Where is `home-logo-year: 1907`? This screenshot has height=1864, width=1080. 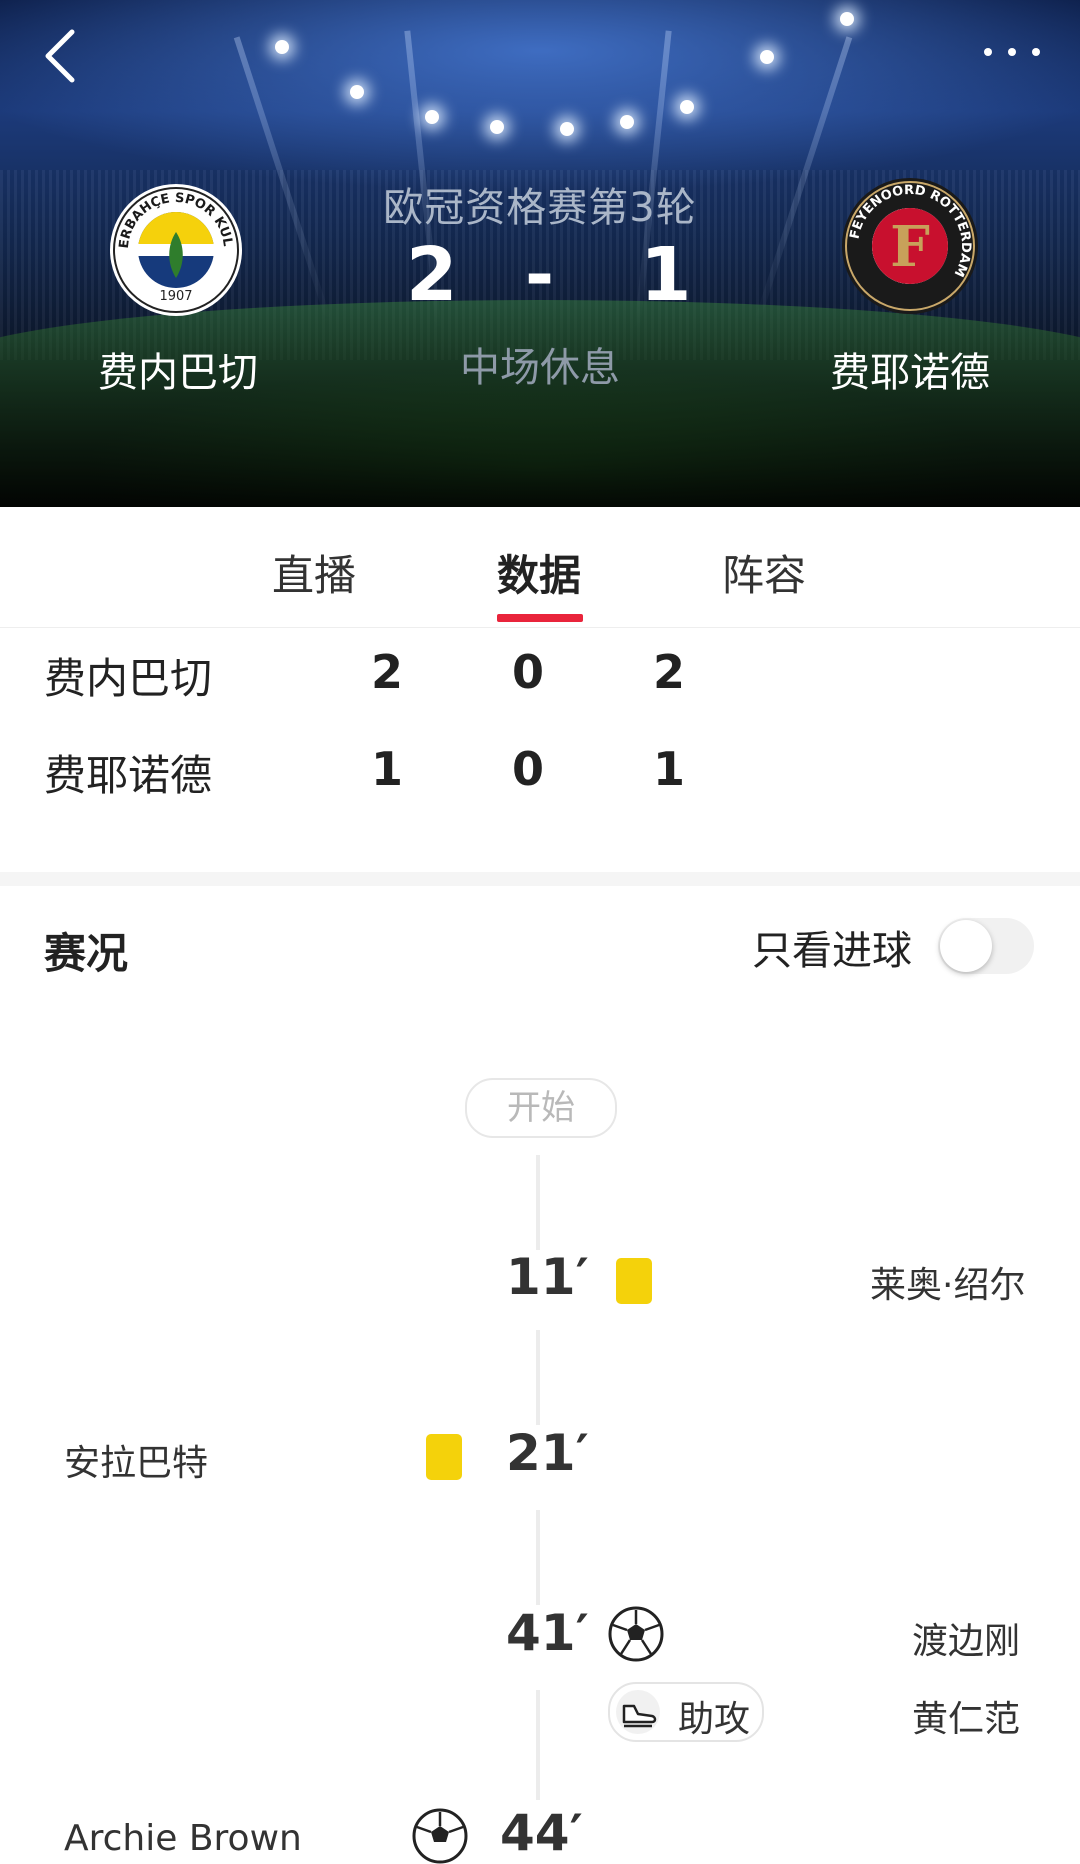
home-logo-year: 1907 is located at coordinates (175, 296).